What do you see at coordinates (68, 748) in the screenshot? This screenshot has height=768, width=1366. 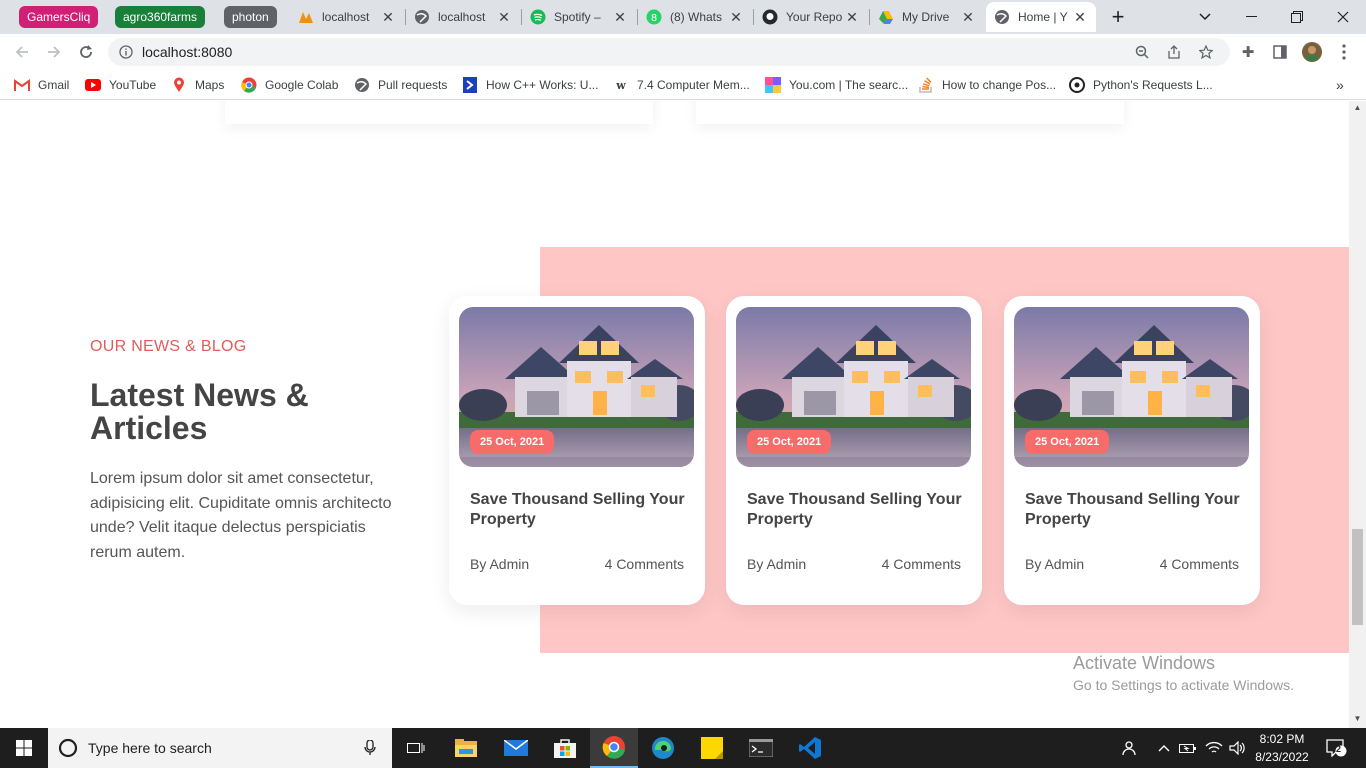 I see `cortana-icon` at bounding box center [68, 748].